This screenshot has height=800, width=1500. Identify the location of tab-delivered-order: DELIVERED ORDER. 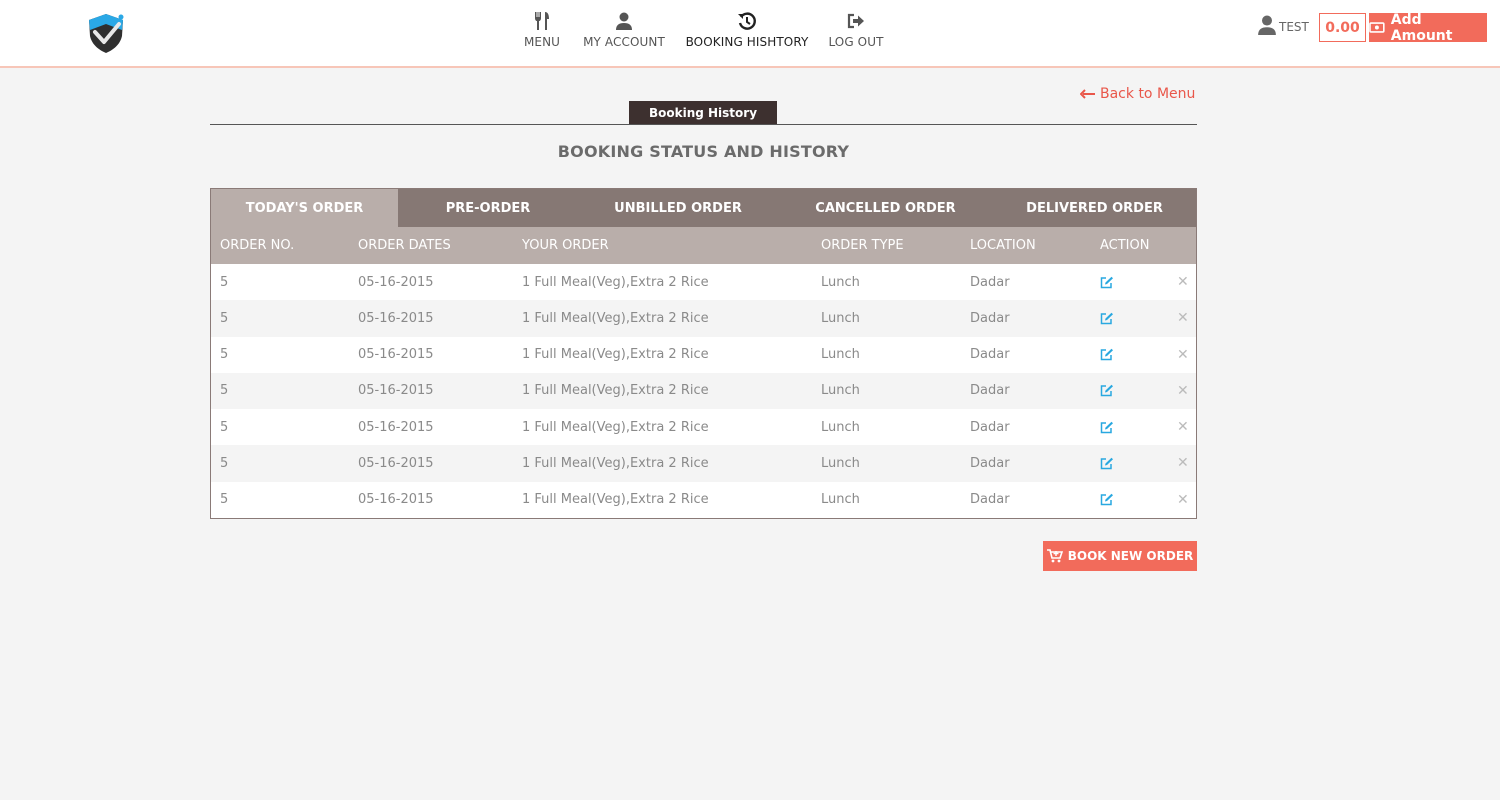
(1094, 208).